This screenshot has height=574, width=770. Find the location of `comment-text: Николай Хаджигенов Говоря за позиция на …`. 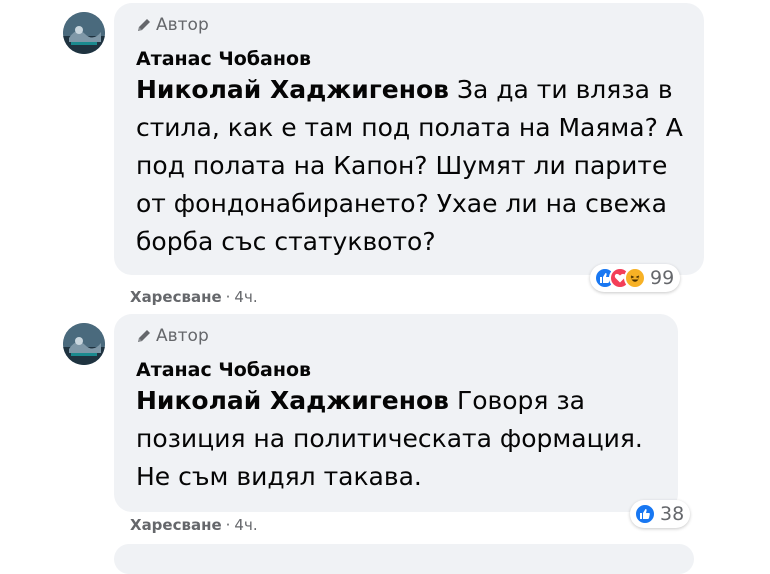

comment-text: Николай Хаджигенов Говоря за позиция на … is located at coordinates (401, 439).